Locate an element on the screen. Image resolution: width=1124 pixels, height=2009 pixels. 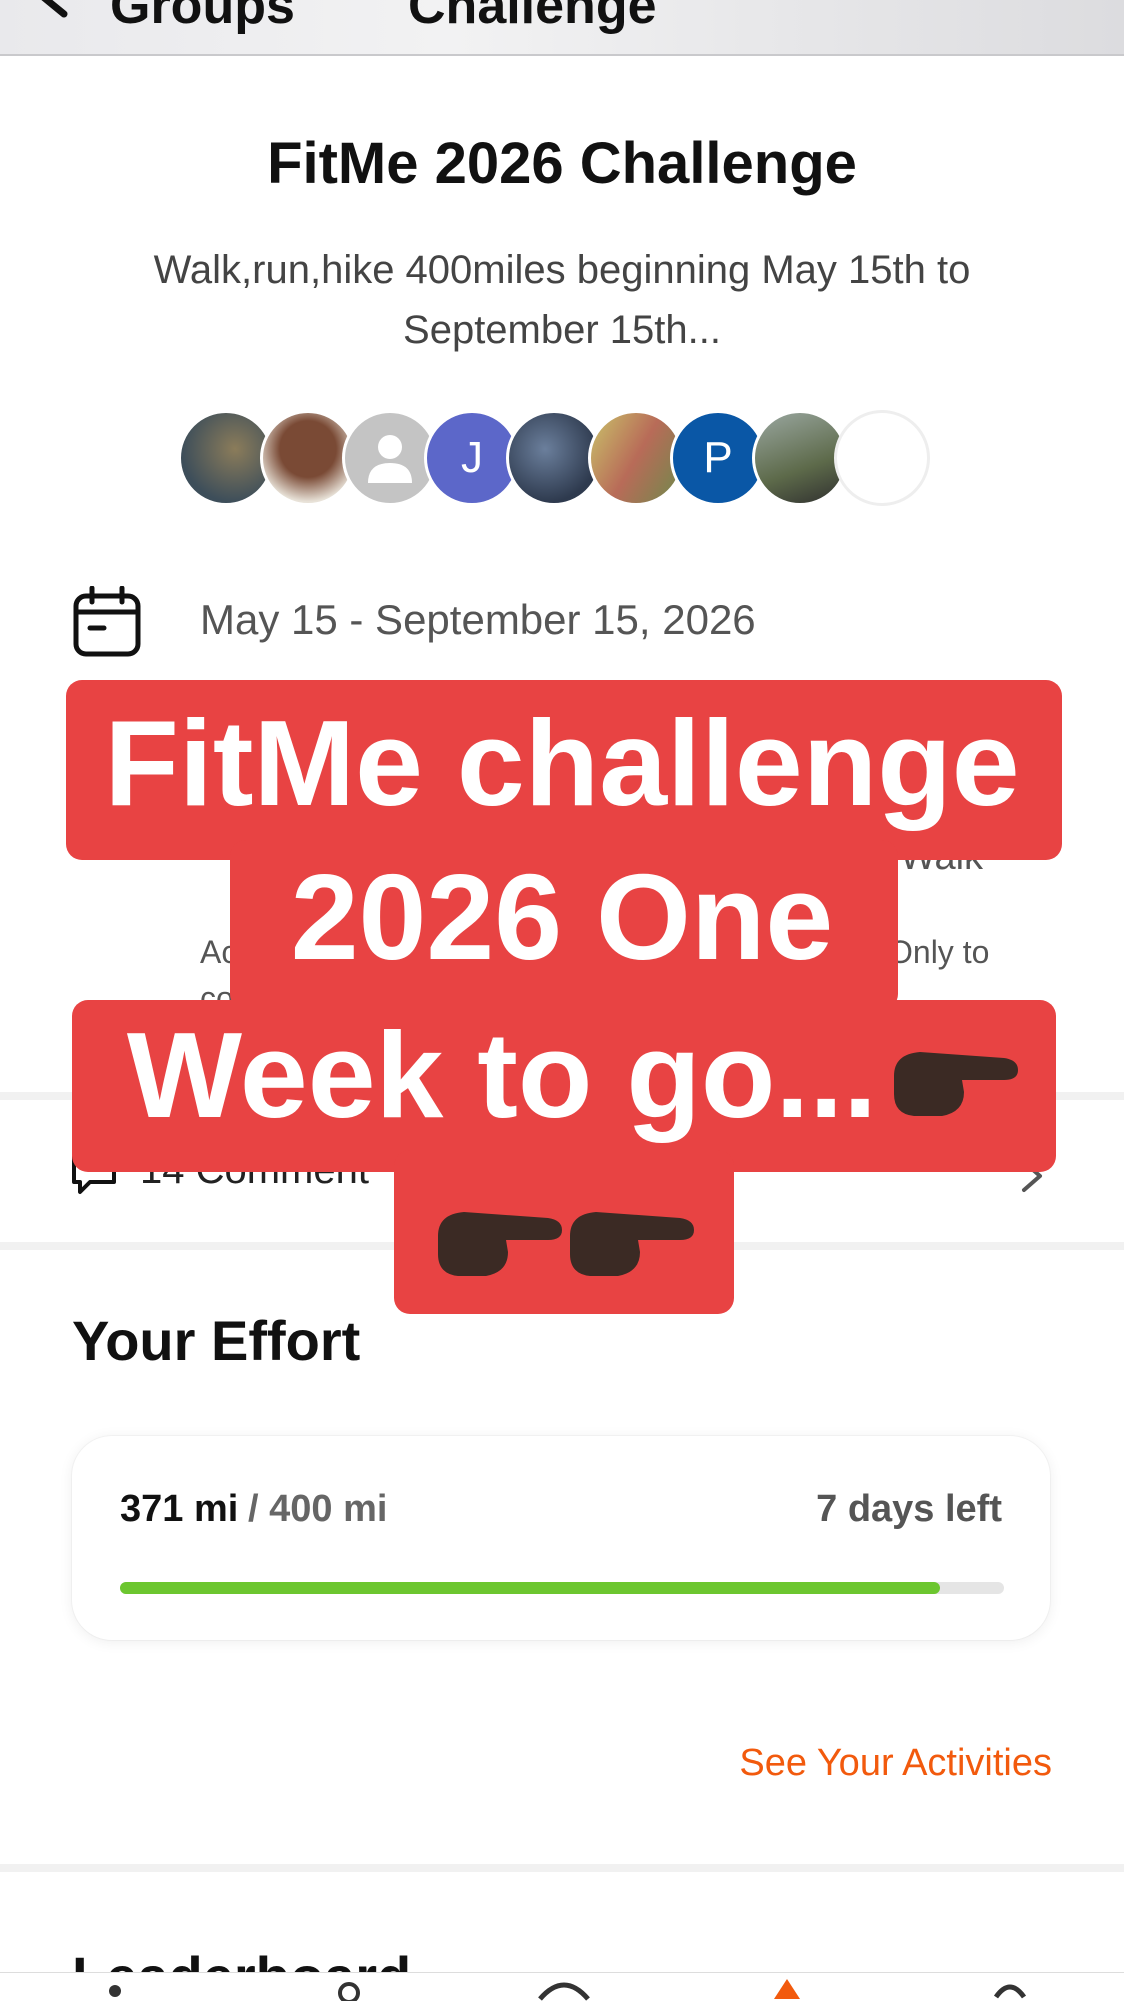
effort-card: 371 mi / 400 mi 7 days left is located at coordinates (561, 1538).